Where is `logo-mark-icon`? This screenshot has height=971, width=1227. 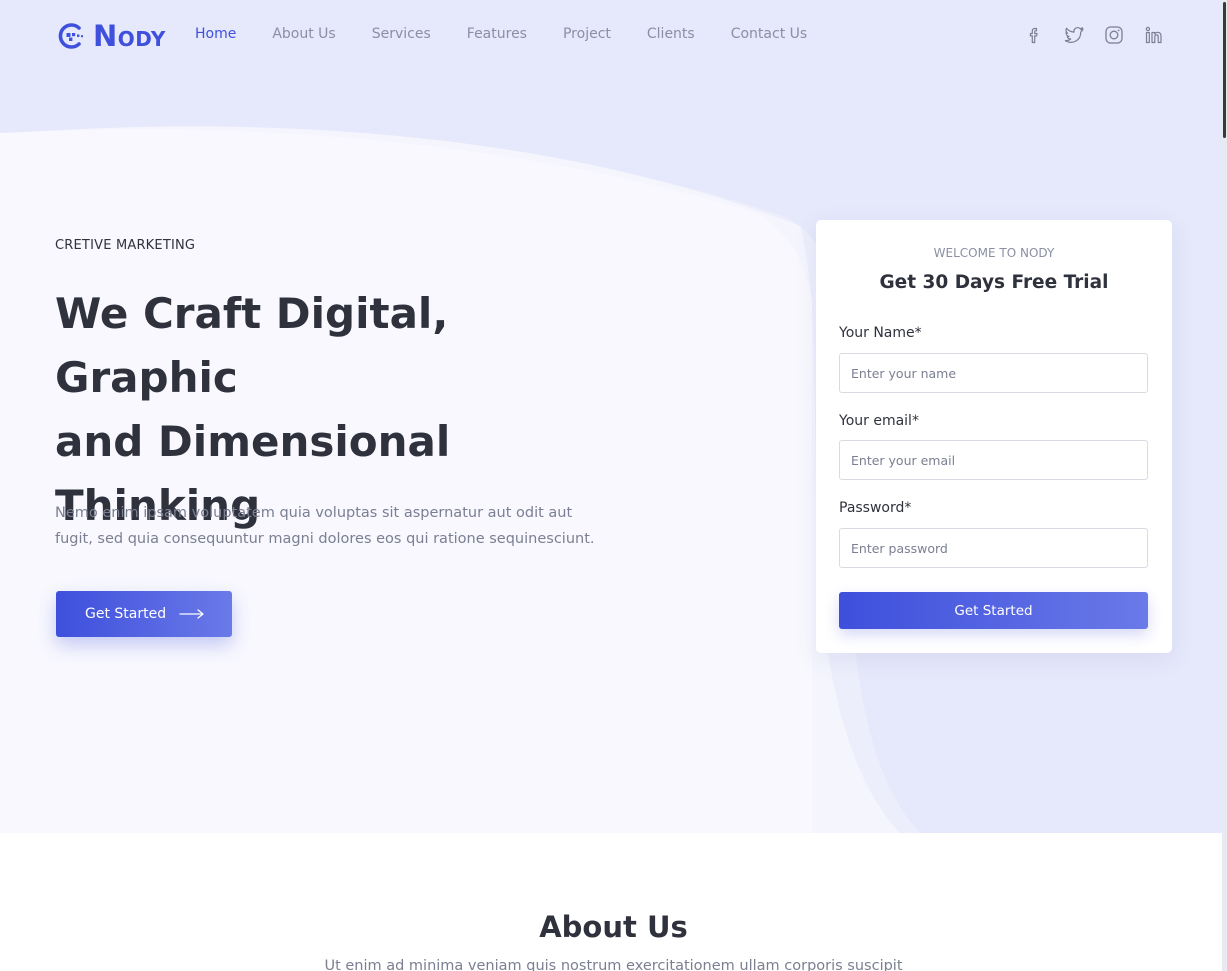 logo-mark-icon is located at coordinates (70, 36).